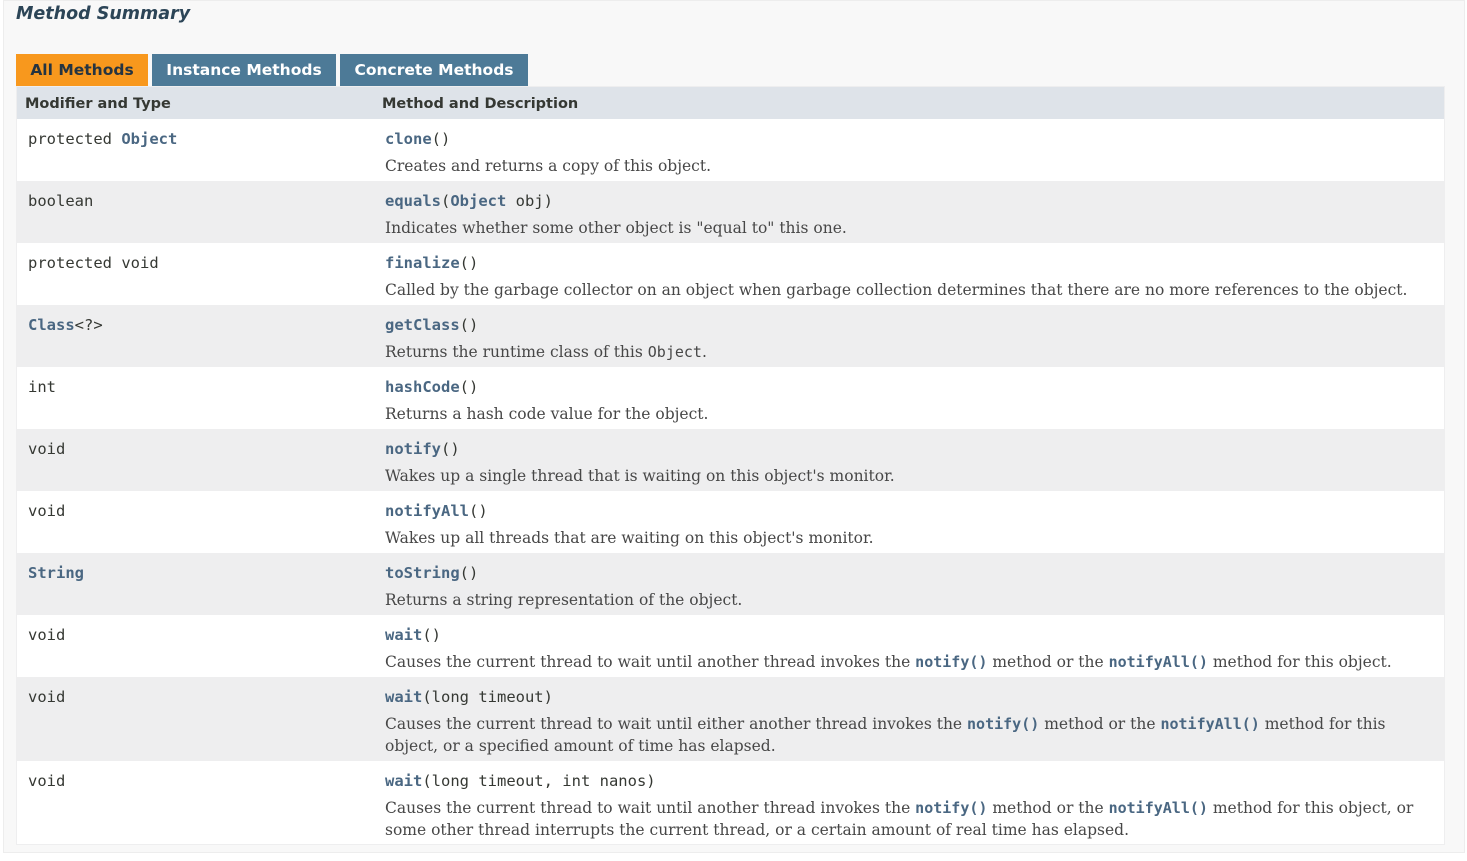 This screenshot has width=1467, height=861. Describe the element at coordinates (51, 325) in the screenshot. I see `type-link: Class` at that location.